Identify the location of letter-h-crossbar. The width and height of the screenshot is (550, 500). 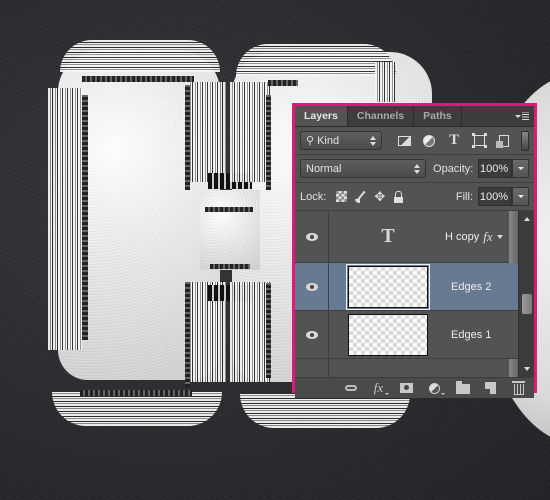
(230, 230).